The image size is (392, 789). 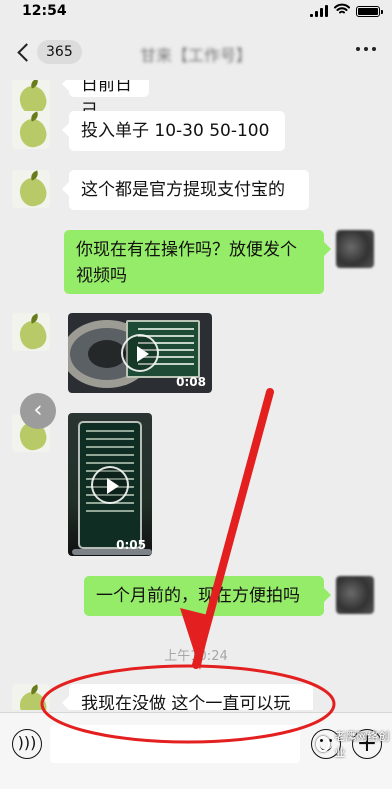 What do you see at coordinates (362, 744) in the screenshot?
I see `watermark-text: 老鹰网络创业` at bounding box center [362, 744].